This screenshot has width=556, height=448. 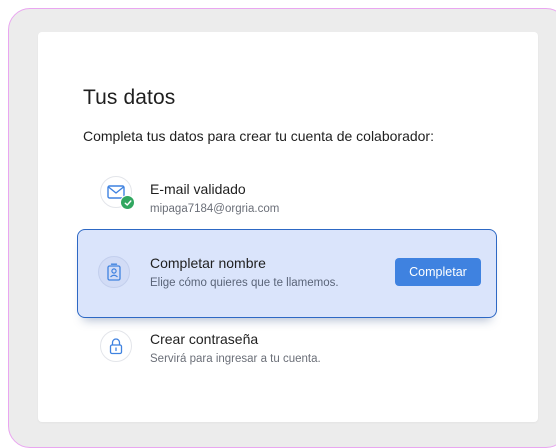 I want to click on complete-button: Completar, so click(x=438, y=272).